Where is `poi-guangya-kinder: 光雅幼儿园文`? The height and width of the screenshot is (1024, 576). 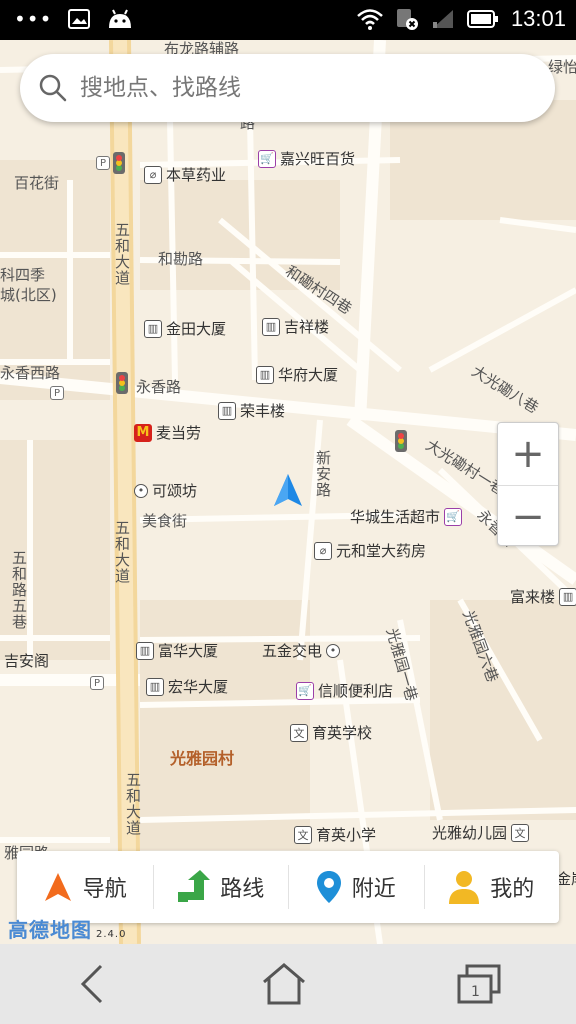 poi-guangya-kinder: 光雅幼儿园文 is located at coordinates (481, 832).